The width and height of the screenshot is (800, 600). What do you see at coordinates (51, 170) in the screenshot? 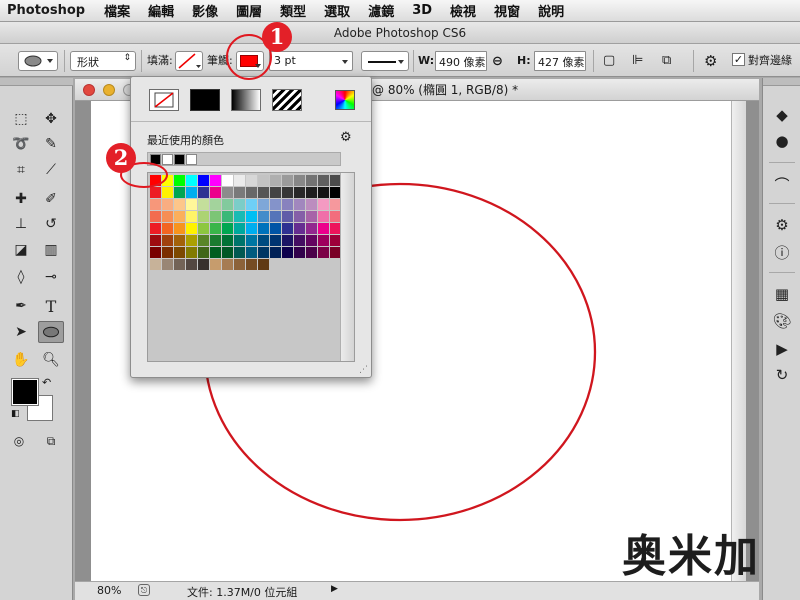
I see `eyedropper-tool-icon: ⟋` at bounding box center [51, 170].